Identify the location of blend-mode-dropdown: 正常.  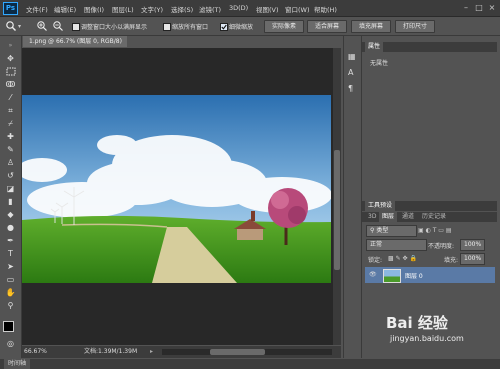
(396, 245).